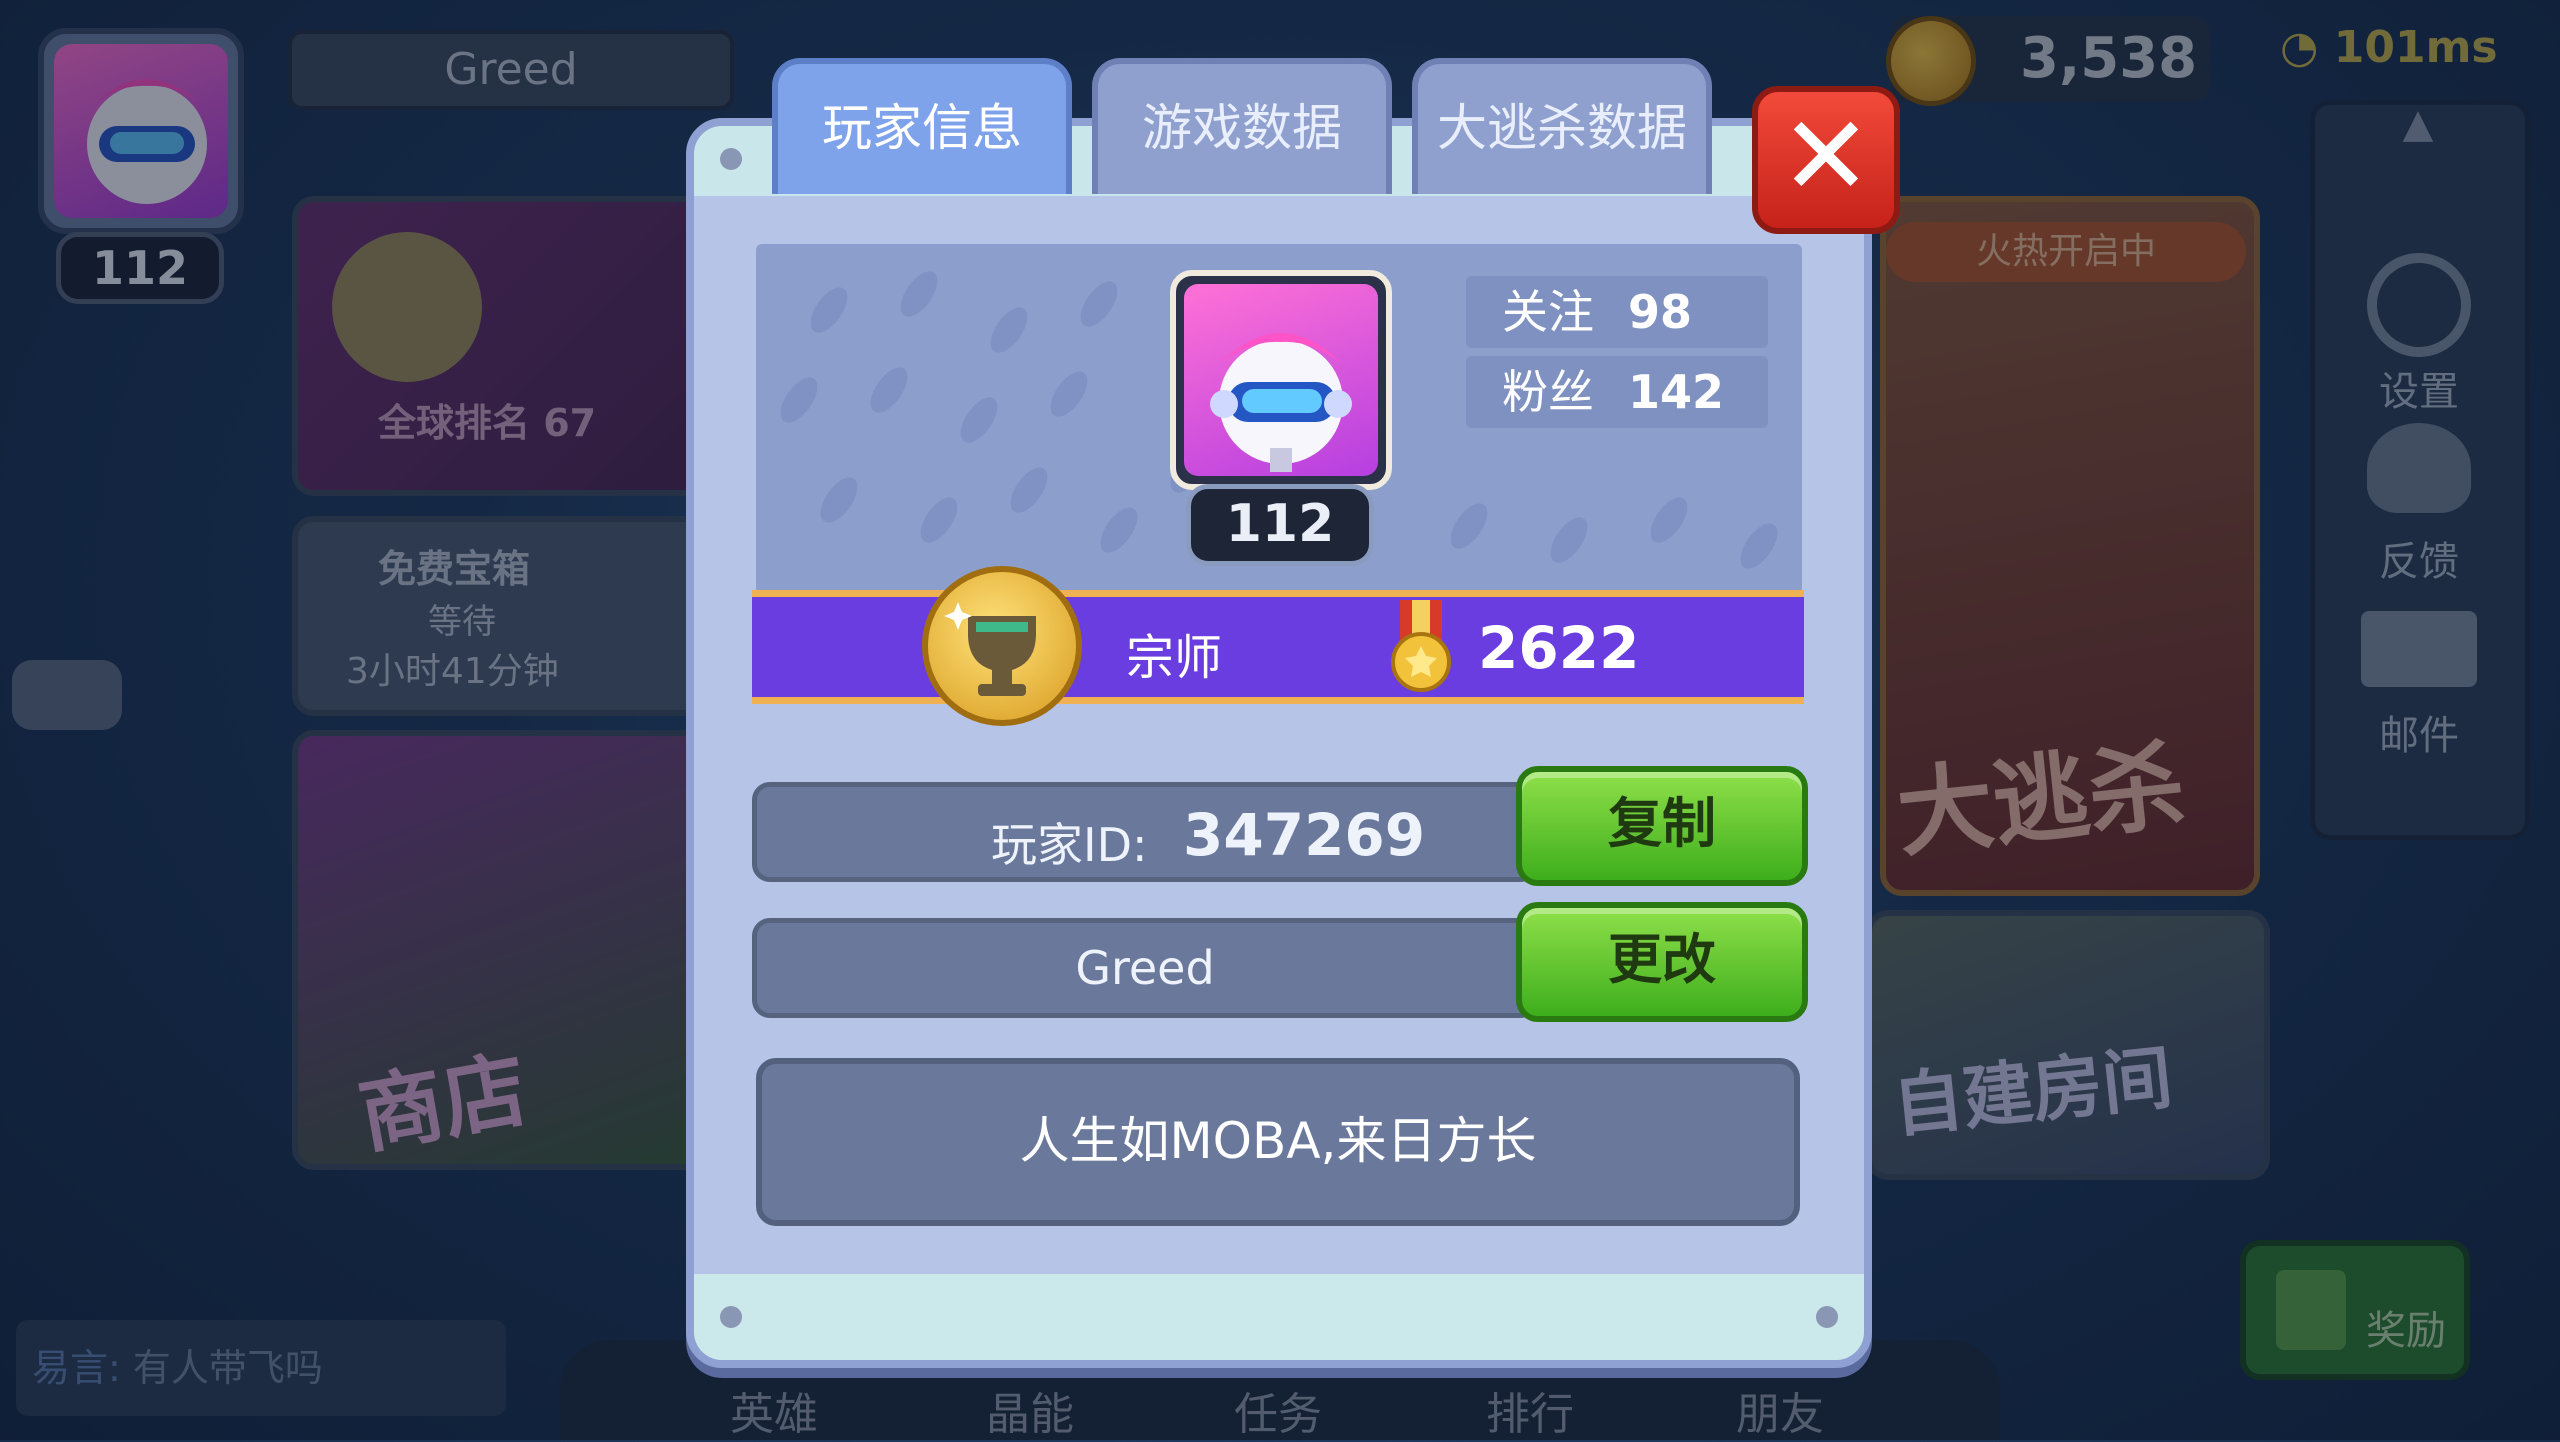 The width and height of the screenshot is (2560, 1442). What do you see at coordinates (443, 1103) in the screenshot?
I see `shop-label: 商店` at bounding box center [443, 1103].